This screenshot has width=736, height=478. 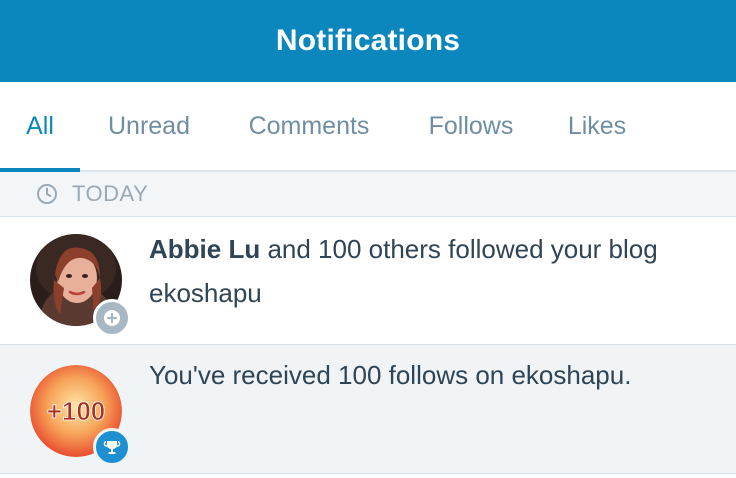 What do you see at coordinates (40, 126) in the screenshot?
I see `tab-all: All` at bounding box center [40, 126].